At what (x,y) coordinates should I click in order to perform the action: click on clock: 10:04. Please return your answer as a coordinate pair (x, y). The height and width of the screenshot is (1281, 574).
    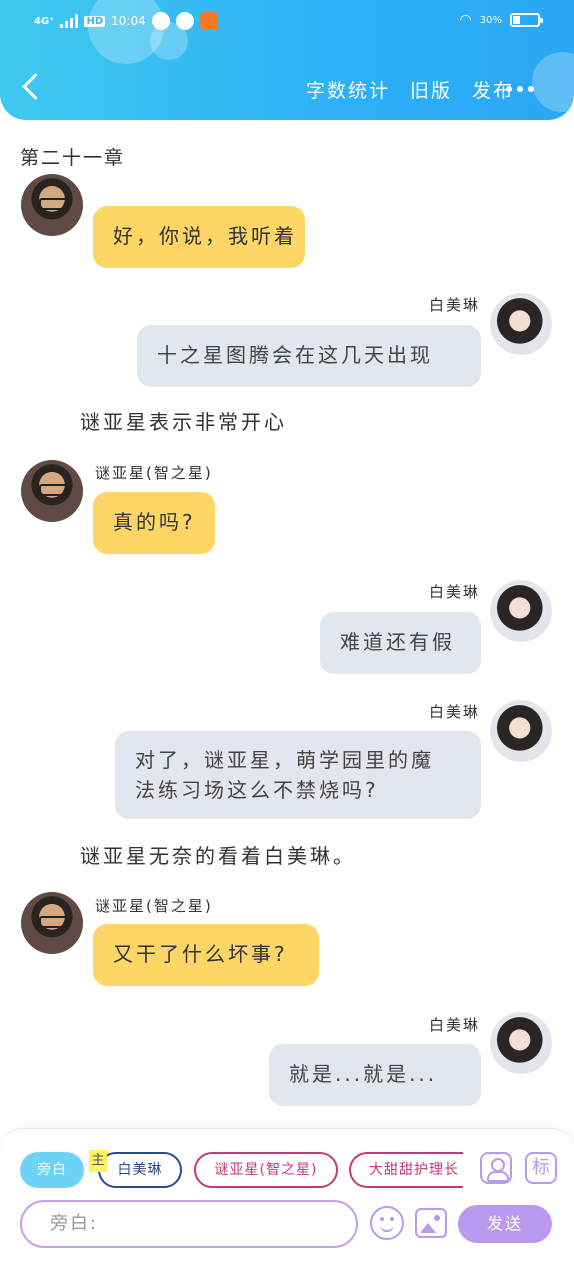
    Looking at the image, I should click on (128, 21).